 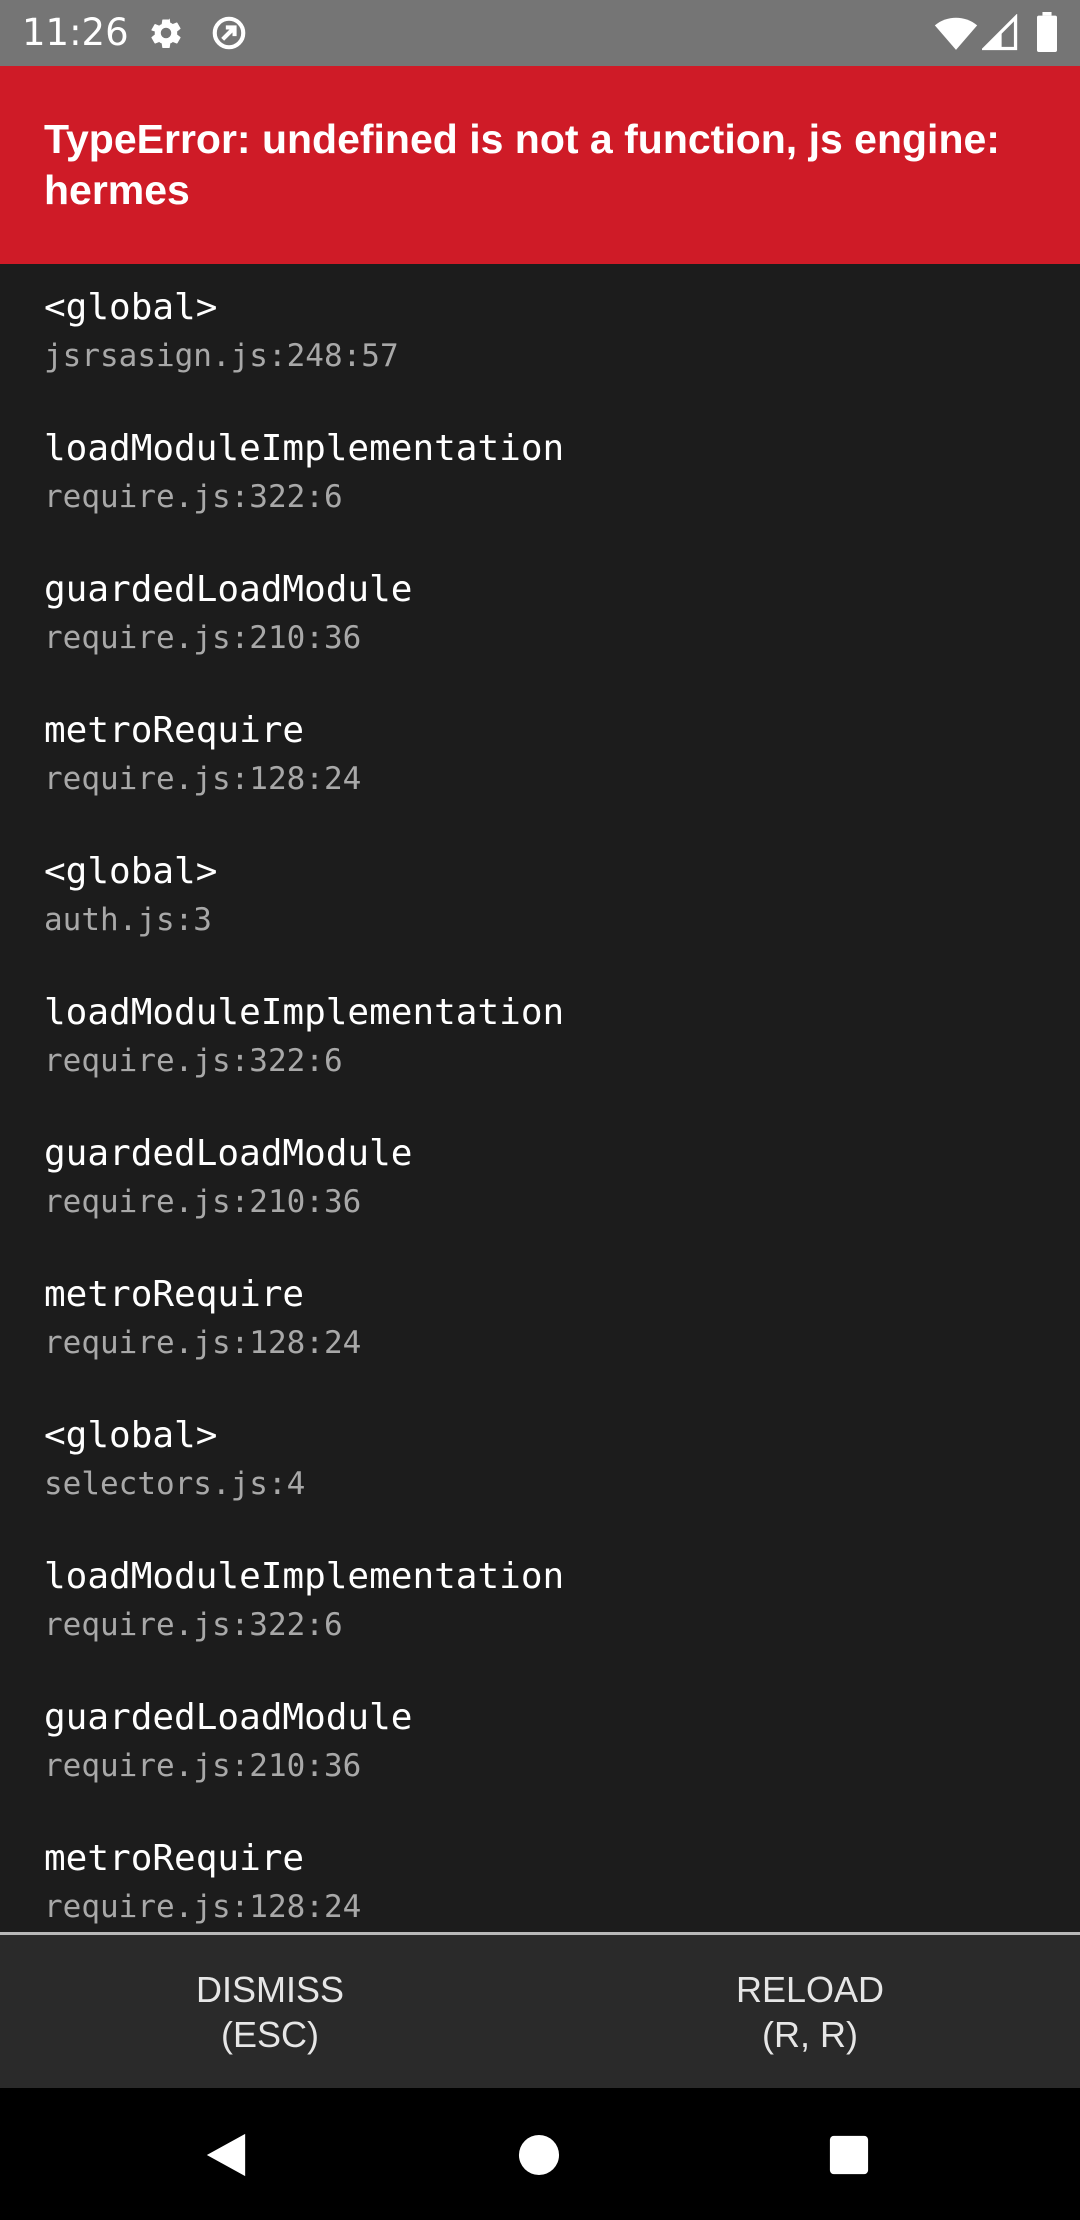 I want to click on error-footer: DISMISS (ESC) RELOAD (R, R), so click(x=540, y=2010).